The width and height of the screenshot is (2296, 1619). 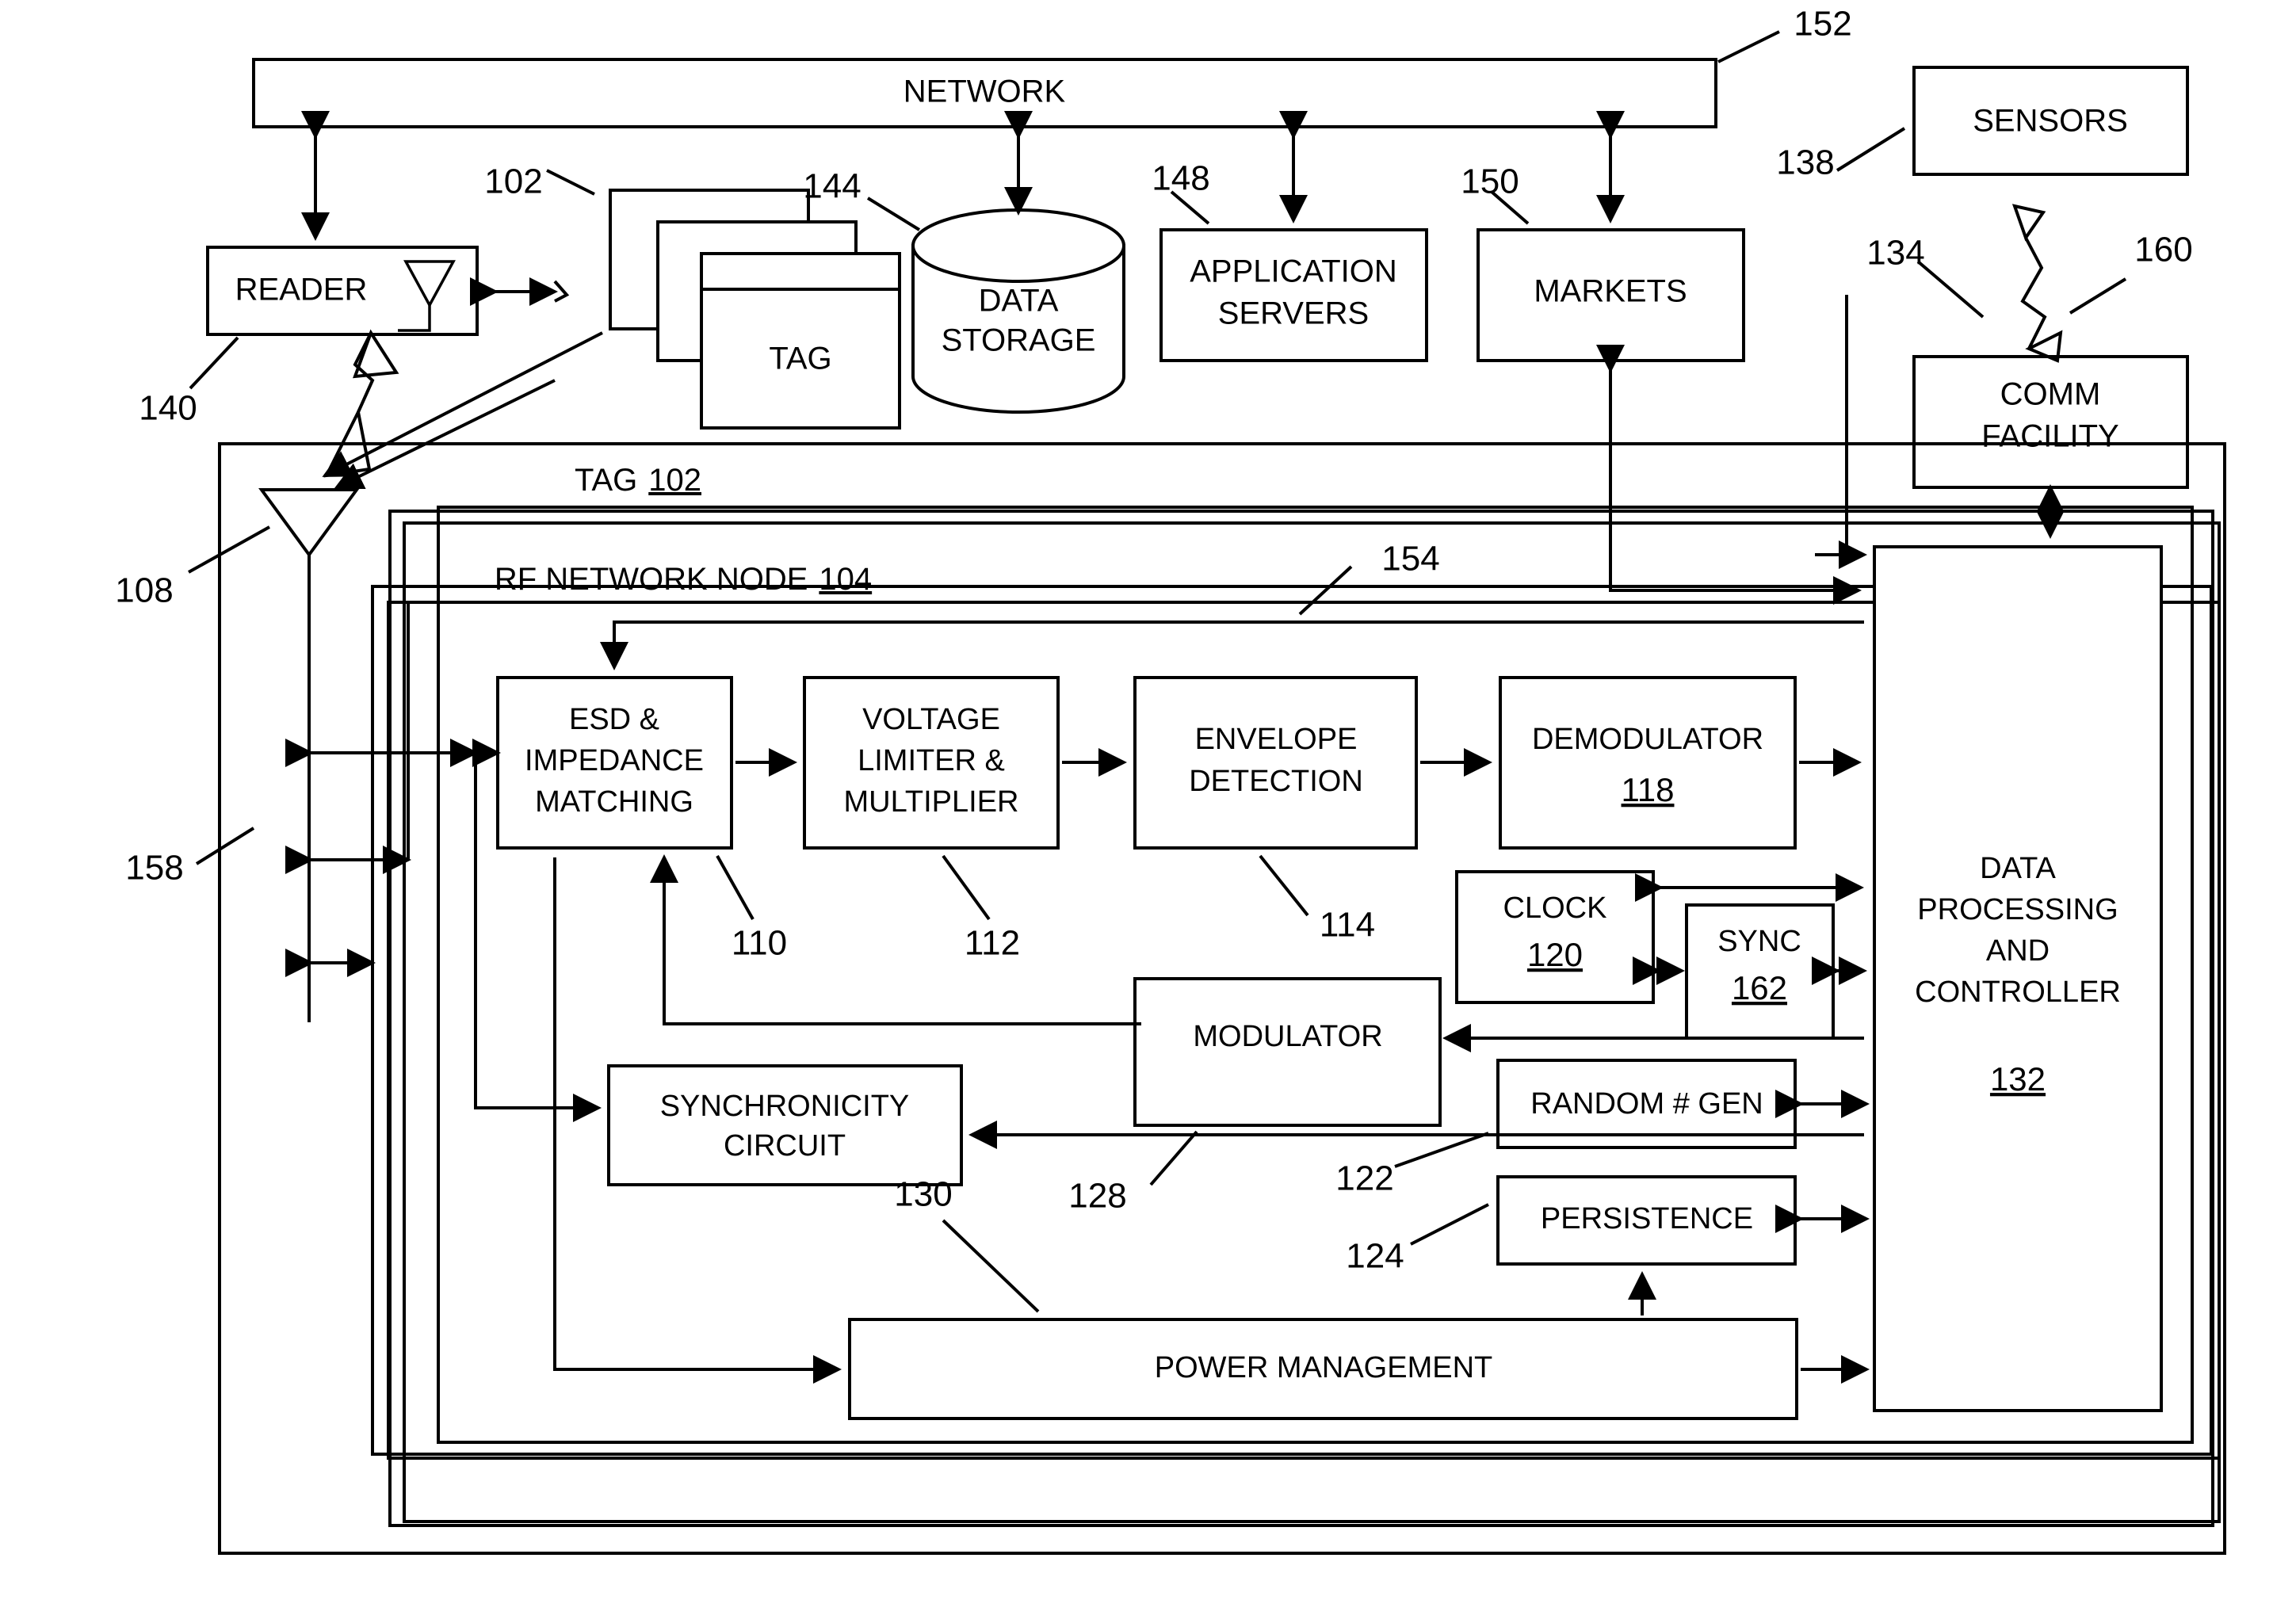 What do you see at coordinates (1555, 908) in the screenshot?
I see `clock-label: CLOCK` at bounding box center [1555, 908].